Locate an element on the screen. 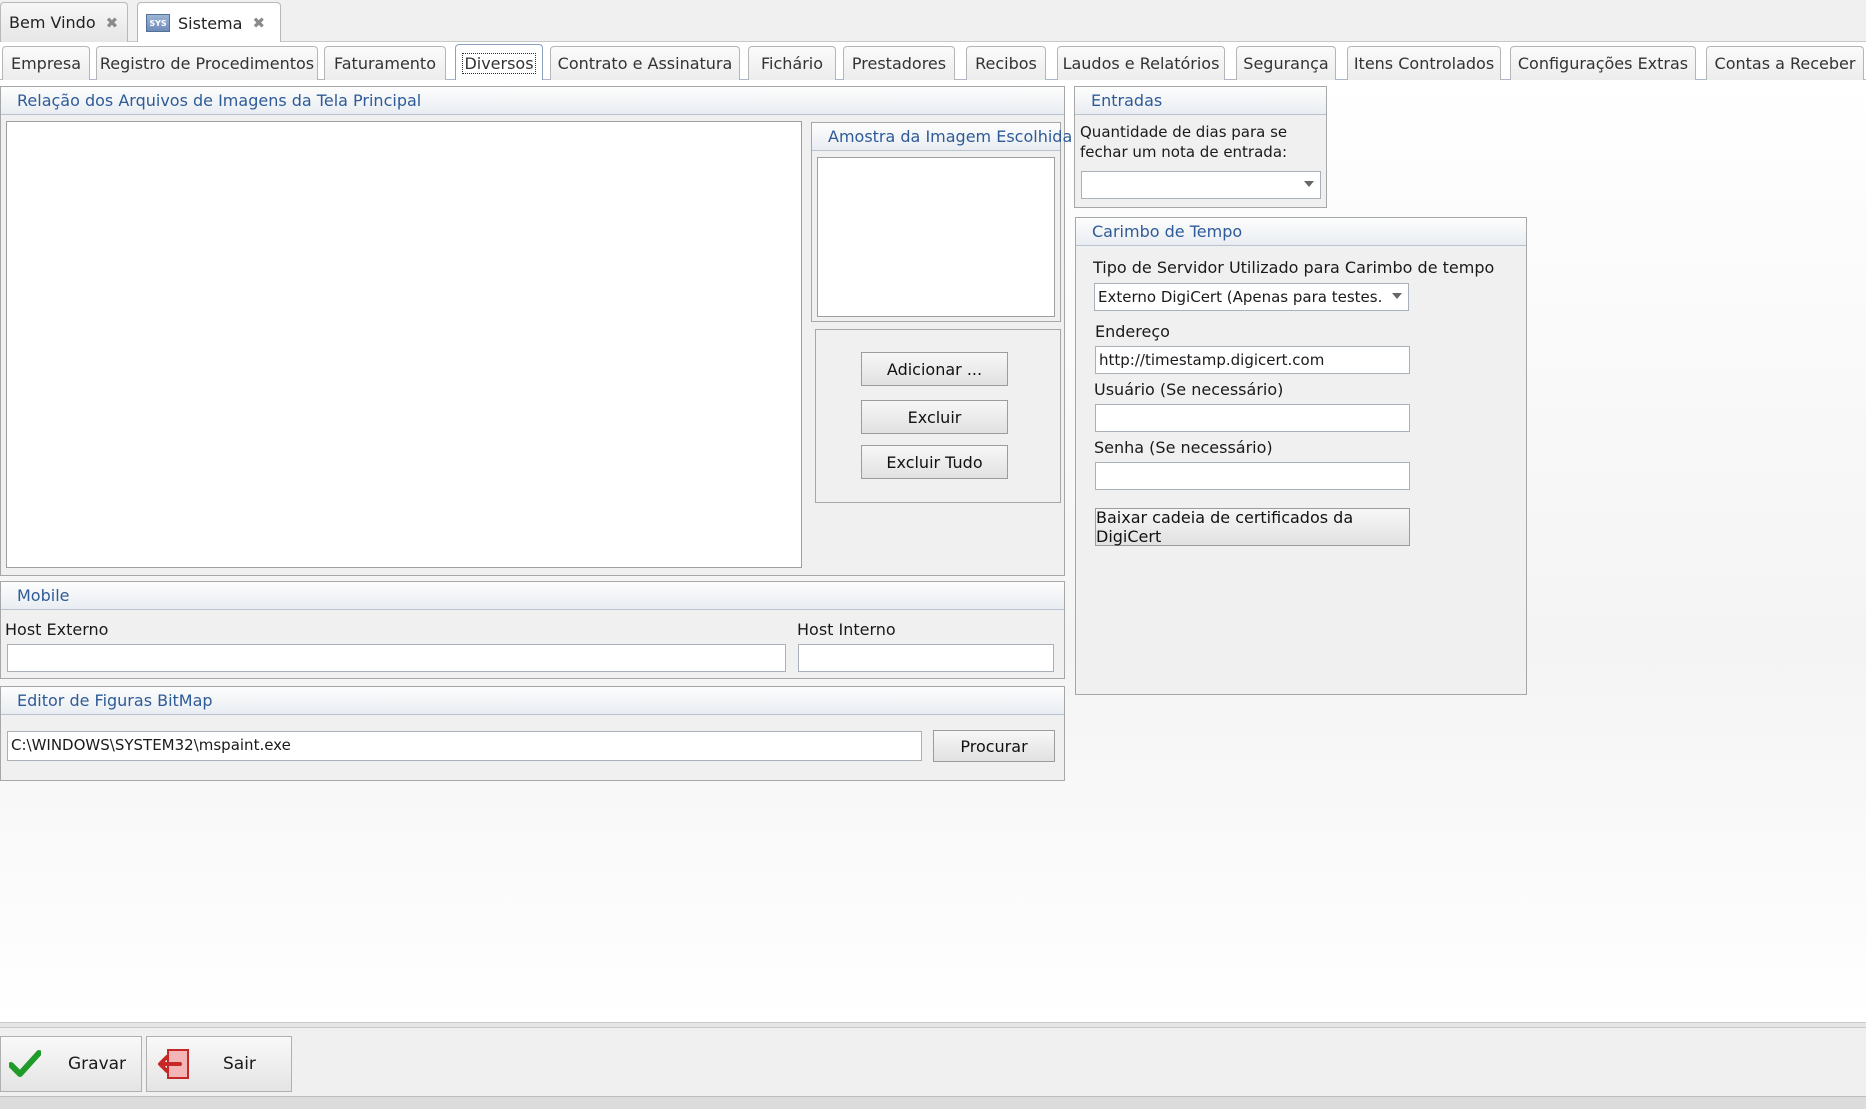  user-label: Usuário (Se necessário) is located at coordinates (1189, 389).